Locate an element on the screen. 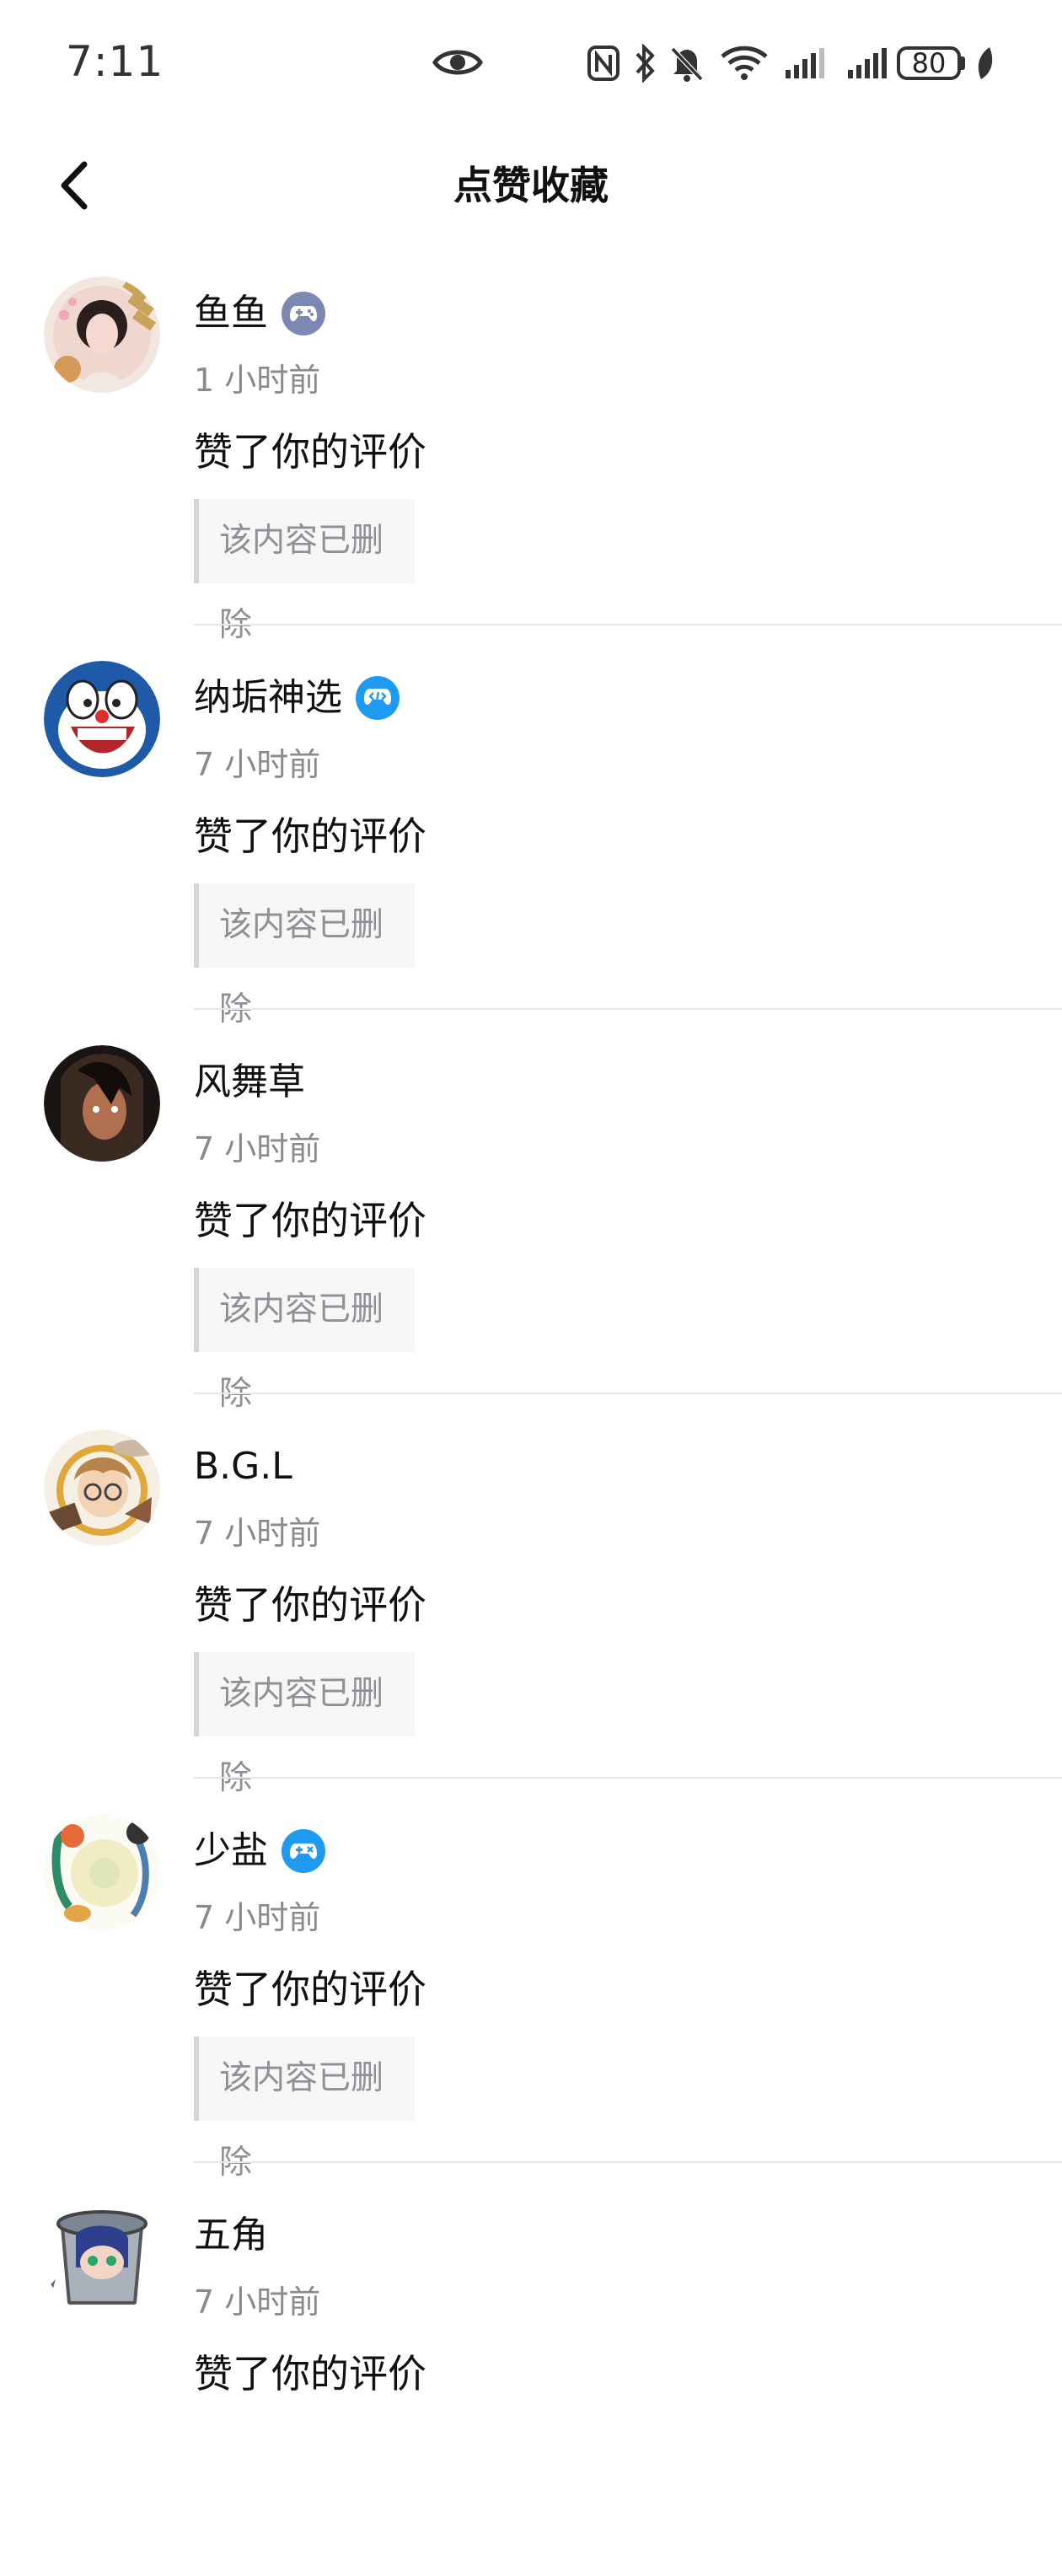 Image resolution: width=1062 pixels, height=2576 pixels. user-name: 五角 is located at coordinates (231, 2235).